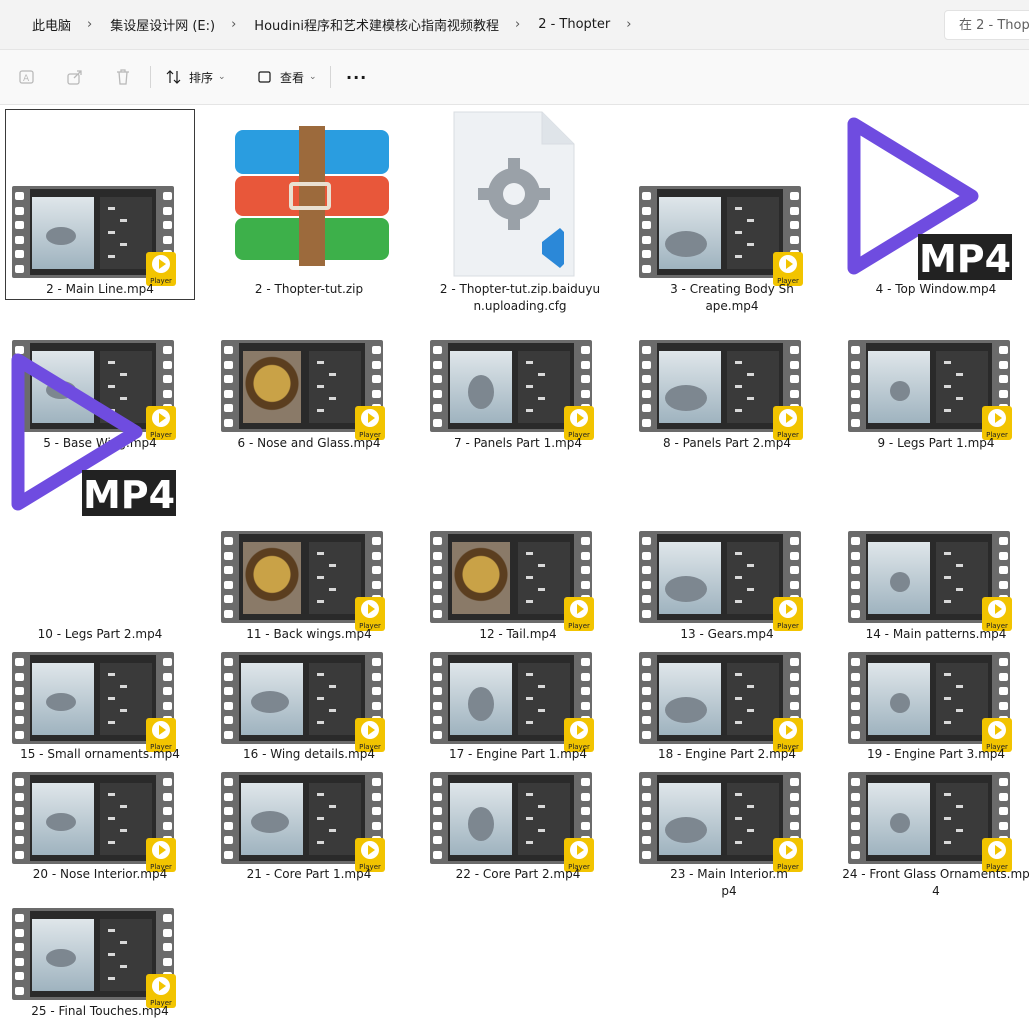 This screenshot has width=1029, height=1030. What do you see at coordinates (727, 709) in the screenshot?
I see `video-file-item: Player 18 - Engine Part 2.mp4` at bounding box center [727, 709].